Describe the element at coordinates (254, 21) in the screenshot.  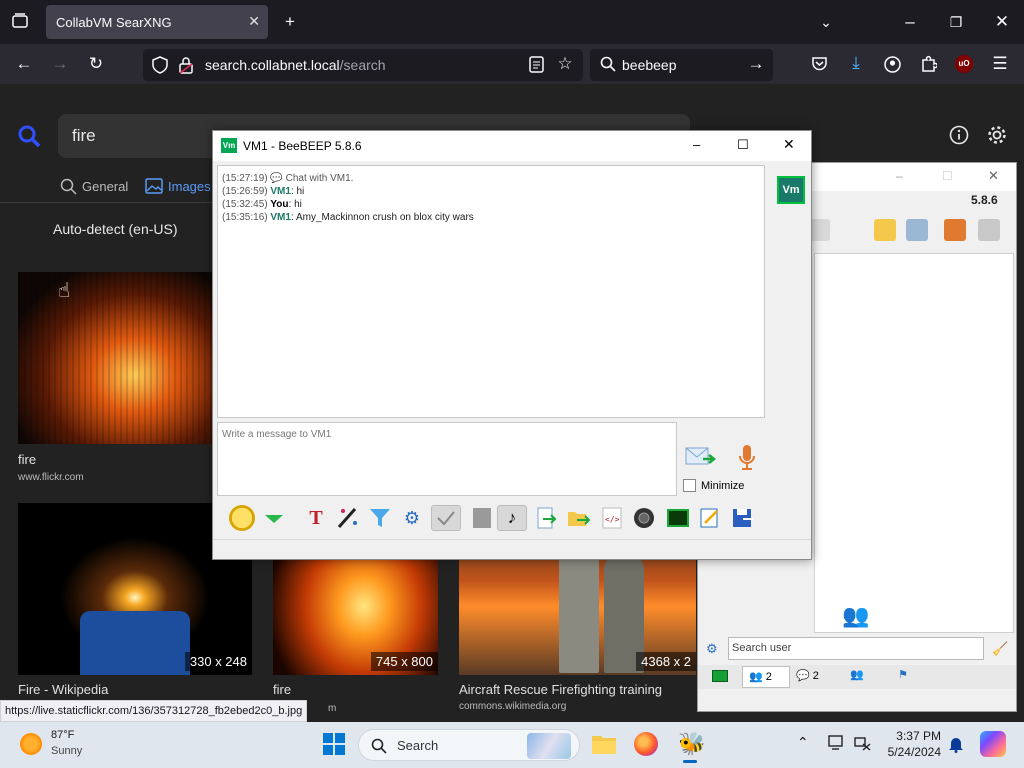
I see `close-tab-icon: ✕` at that location.